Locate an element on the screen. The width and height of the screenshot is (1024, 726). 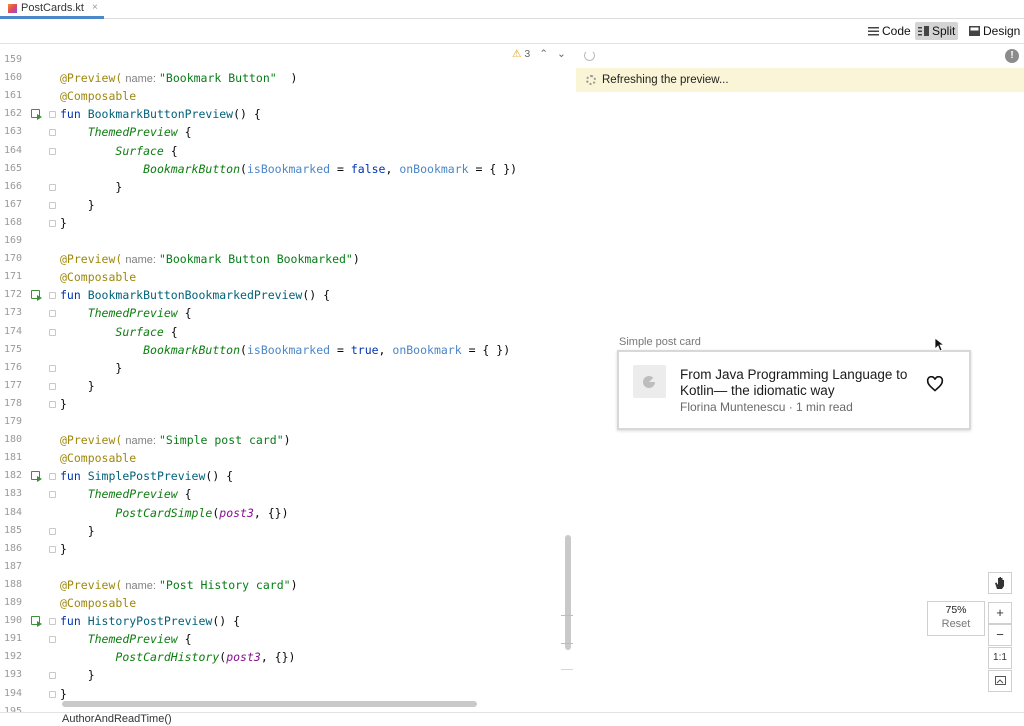
code-token: fun is located at coordinates (74, 295).